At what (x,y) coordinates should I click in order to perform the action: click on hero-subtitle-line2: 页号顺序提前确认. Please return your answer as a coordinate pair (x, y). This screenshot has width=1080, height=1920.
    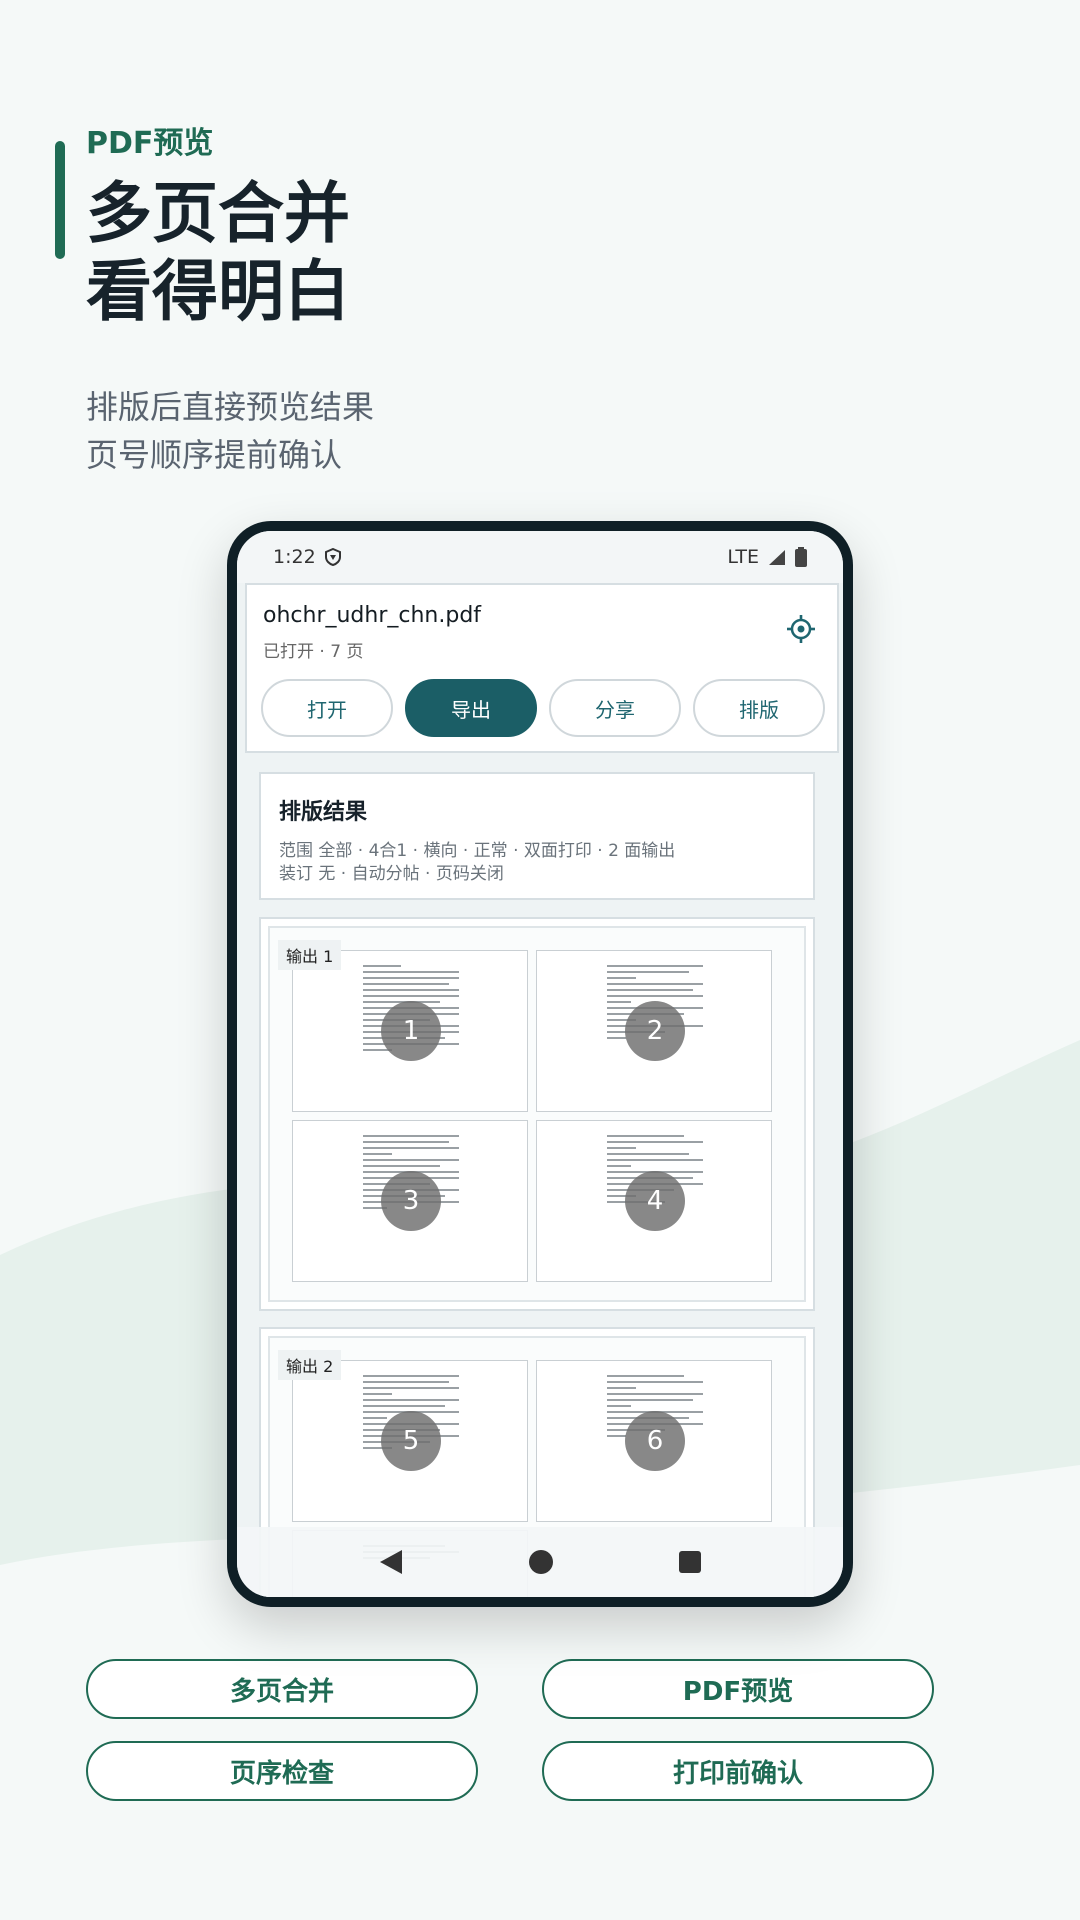
    Looking at the image, I should click on (214, 455).